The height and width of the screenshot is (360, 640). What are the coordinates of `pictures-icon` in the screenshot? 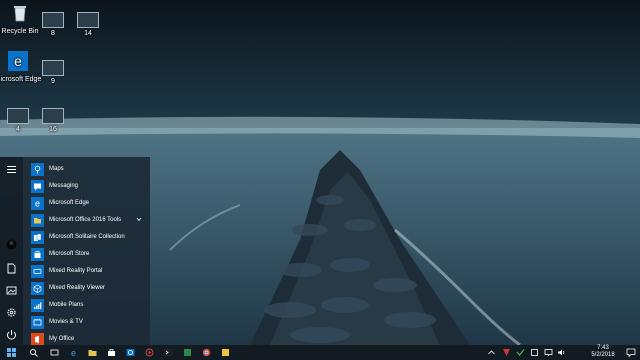 It's located at (11, 290).